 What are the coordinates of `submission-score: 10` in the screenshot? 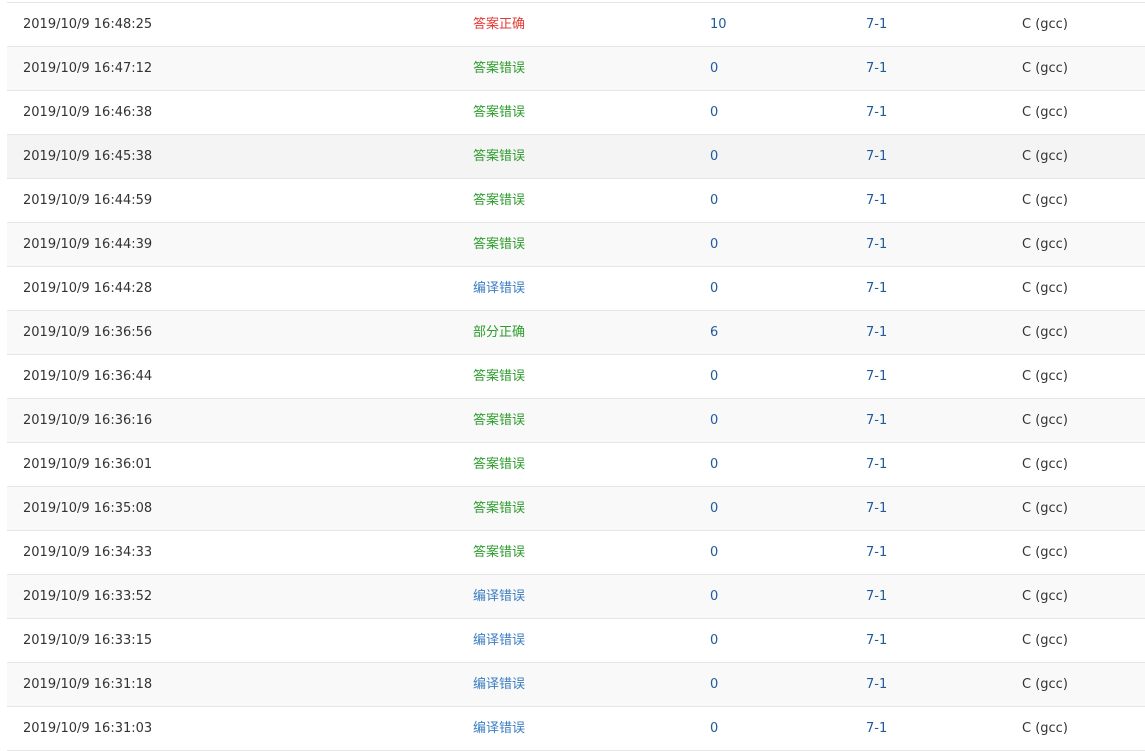 It's located at (718, 24).